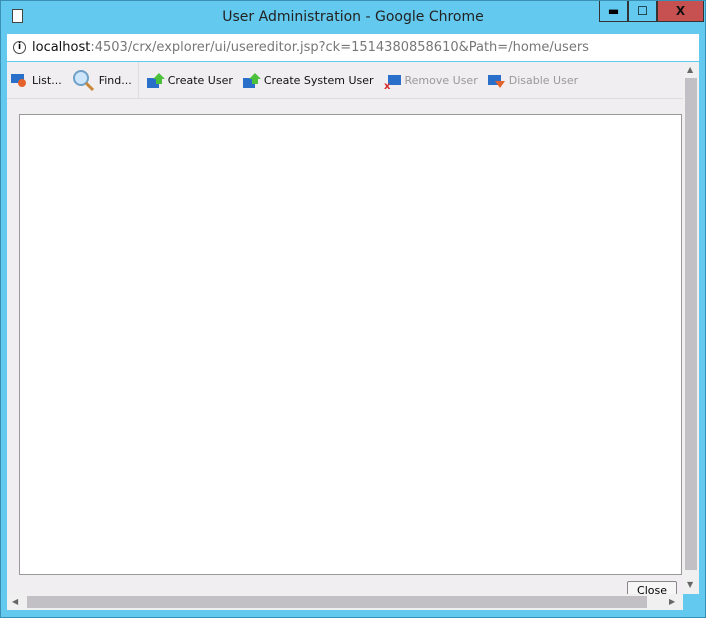 This screenshot has height=621, width=708. Describe the element at coordinates (83, 80) in the screenshot. I see `magnifier-icon` at that location.